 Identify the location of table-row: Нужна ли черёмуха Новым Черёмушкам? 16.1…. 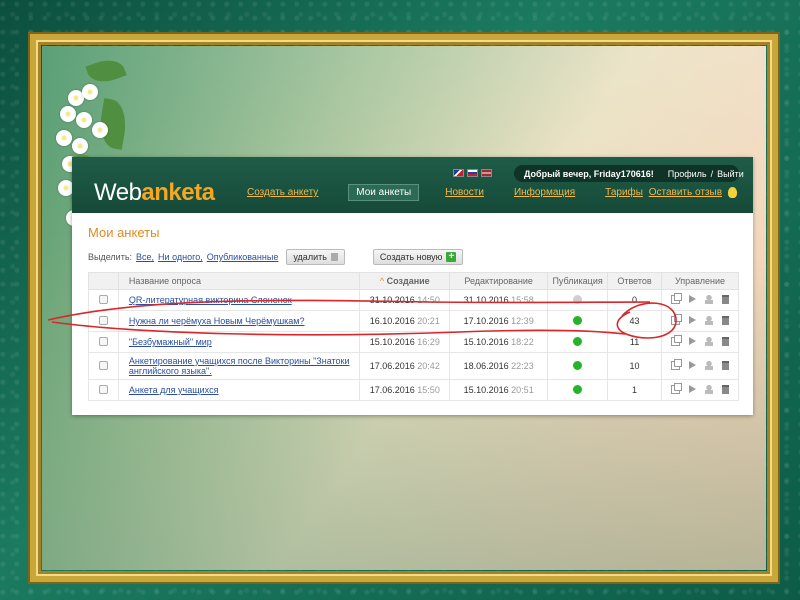
(413, 321).